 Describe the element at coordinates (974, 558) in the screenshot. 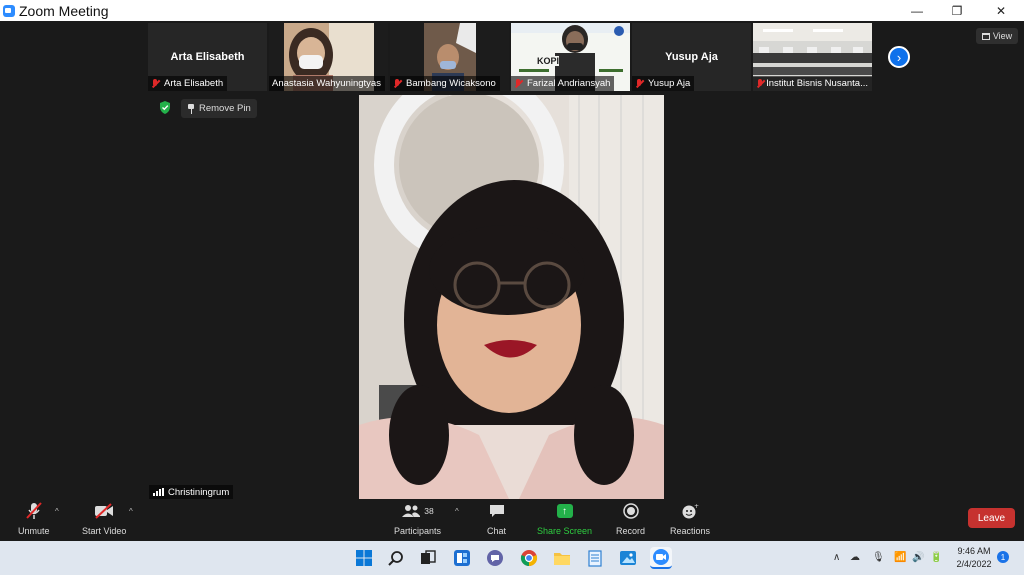

I see `system-clock: 9:46 AM 2/4/2022` at that location.